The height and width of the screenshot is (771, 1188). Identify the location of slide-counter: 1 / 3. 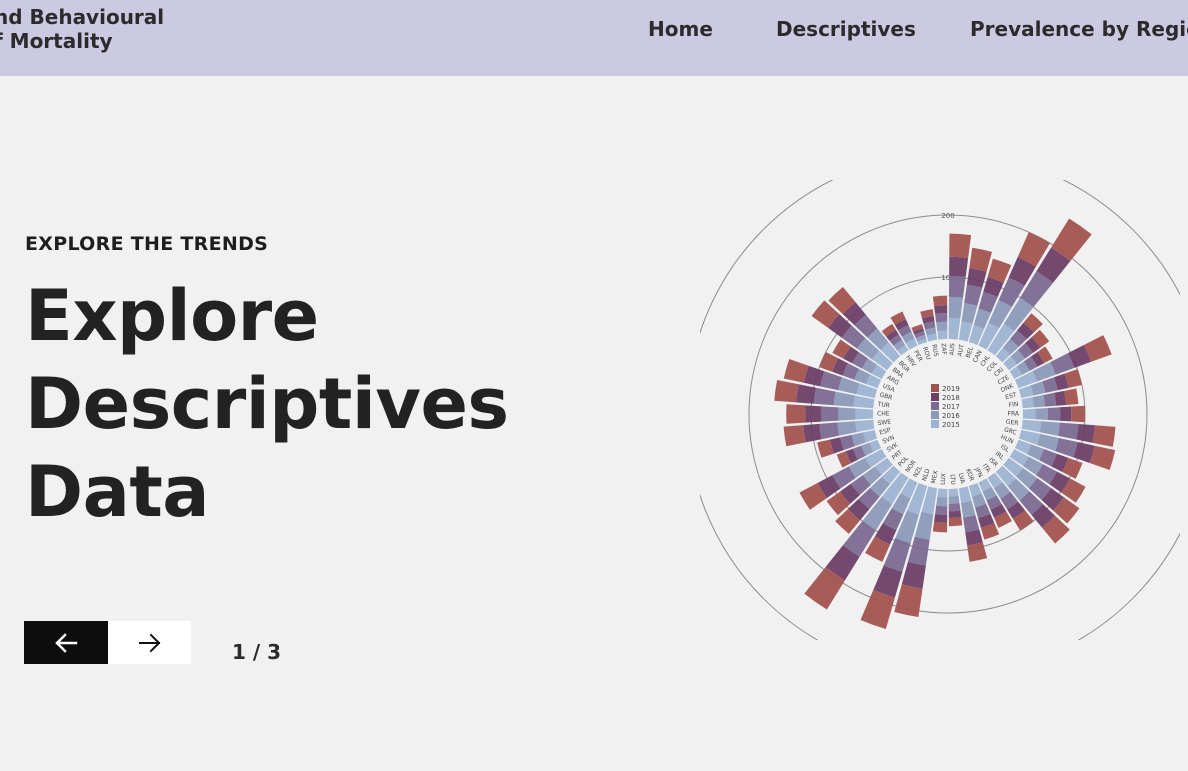
(257, 652).